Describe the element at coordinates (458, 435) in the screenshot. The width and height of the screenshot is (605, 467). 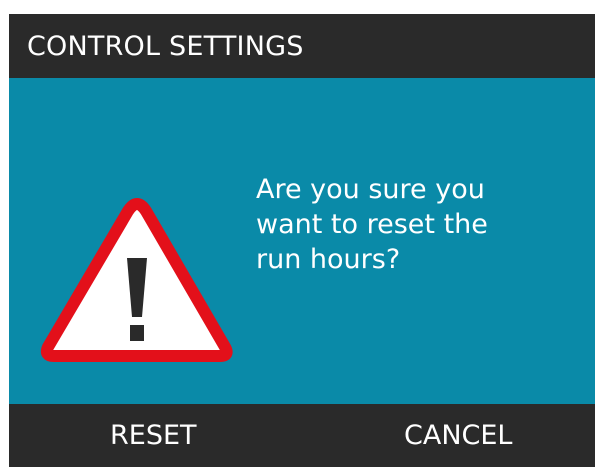
I see `cancel-button: CANCEL` at that location.